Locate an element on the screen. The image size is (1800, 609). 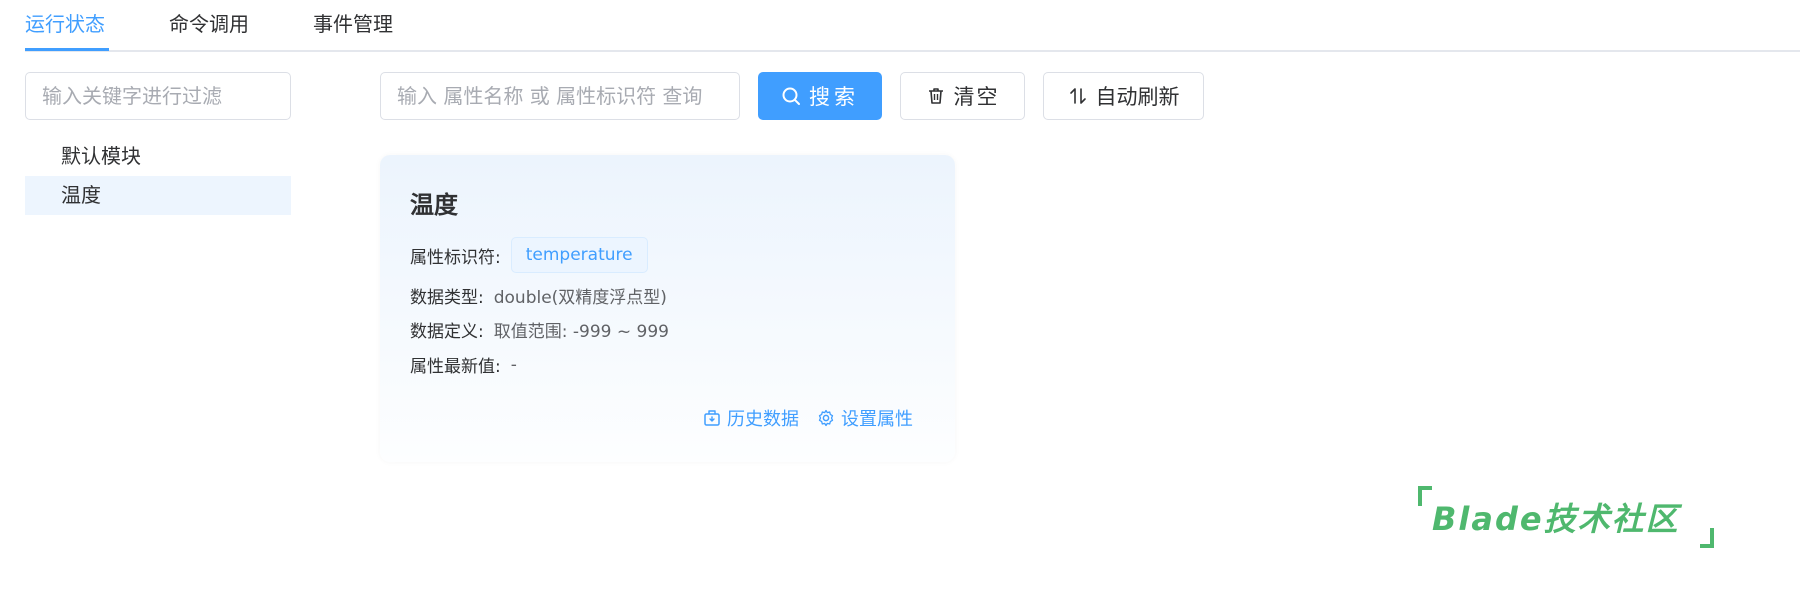
blade-watermark: Blade技术社区 is located at coordinates (1566, 517).